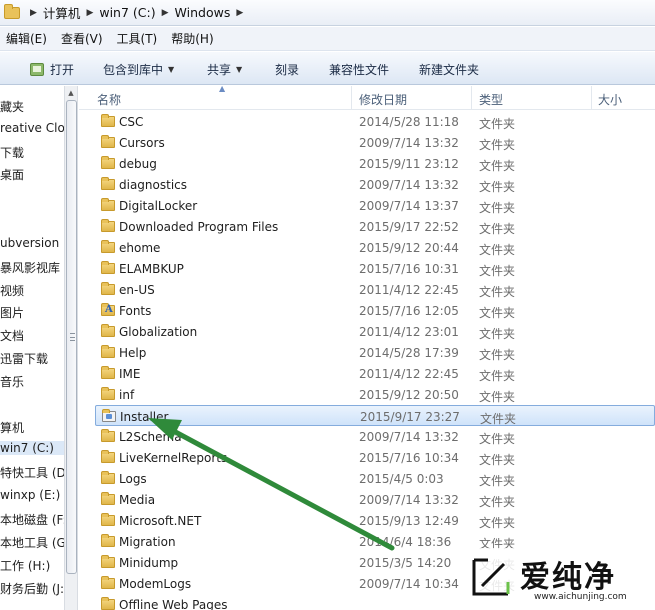  I want to click on file-row: Installer 2015/9/17 23:27 文件夹, so click(375, 415).